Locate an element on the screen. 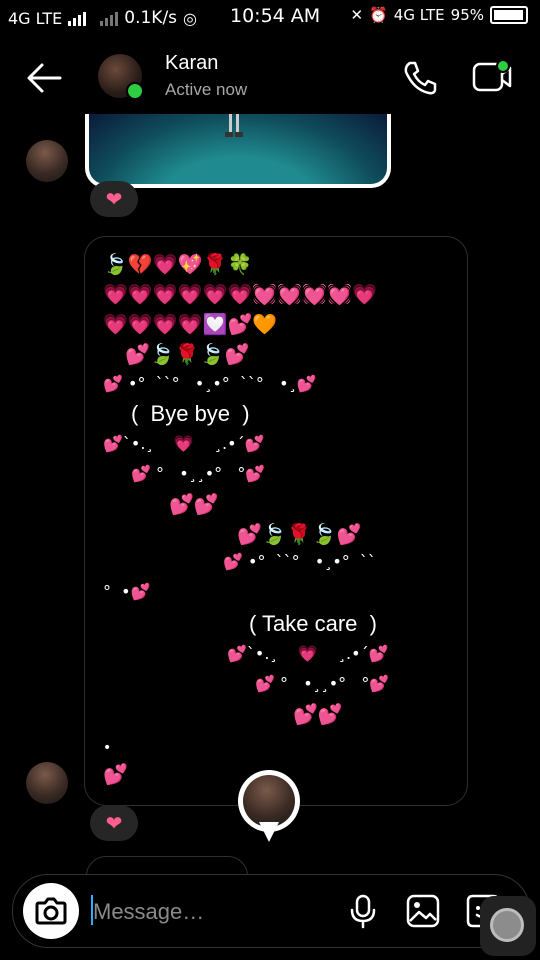 This screenshot has height=960, width=540. art-row-2: 💗💗💗💗💗💗💓💓💓💓💗 is located at coordinates (240, 294).